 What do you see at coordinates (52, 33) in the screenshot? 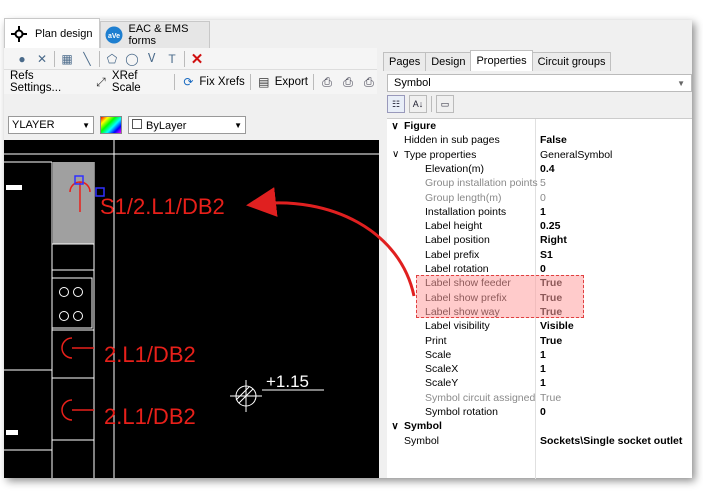
I see `tab-plan-design: Plan design` at bounding box center [52, 33].